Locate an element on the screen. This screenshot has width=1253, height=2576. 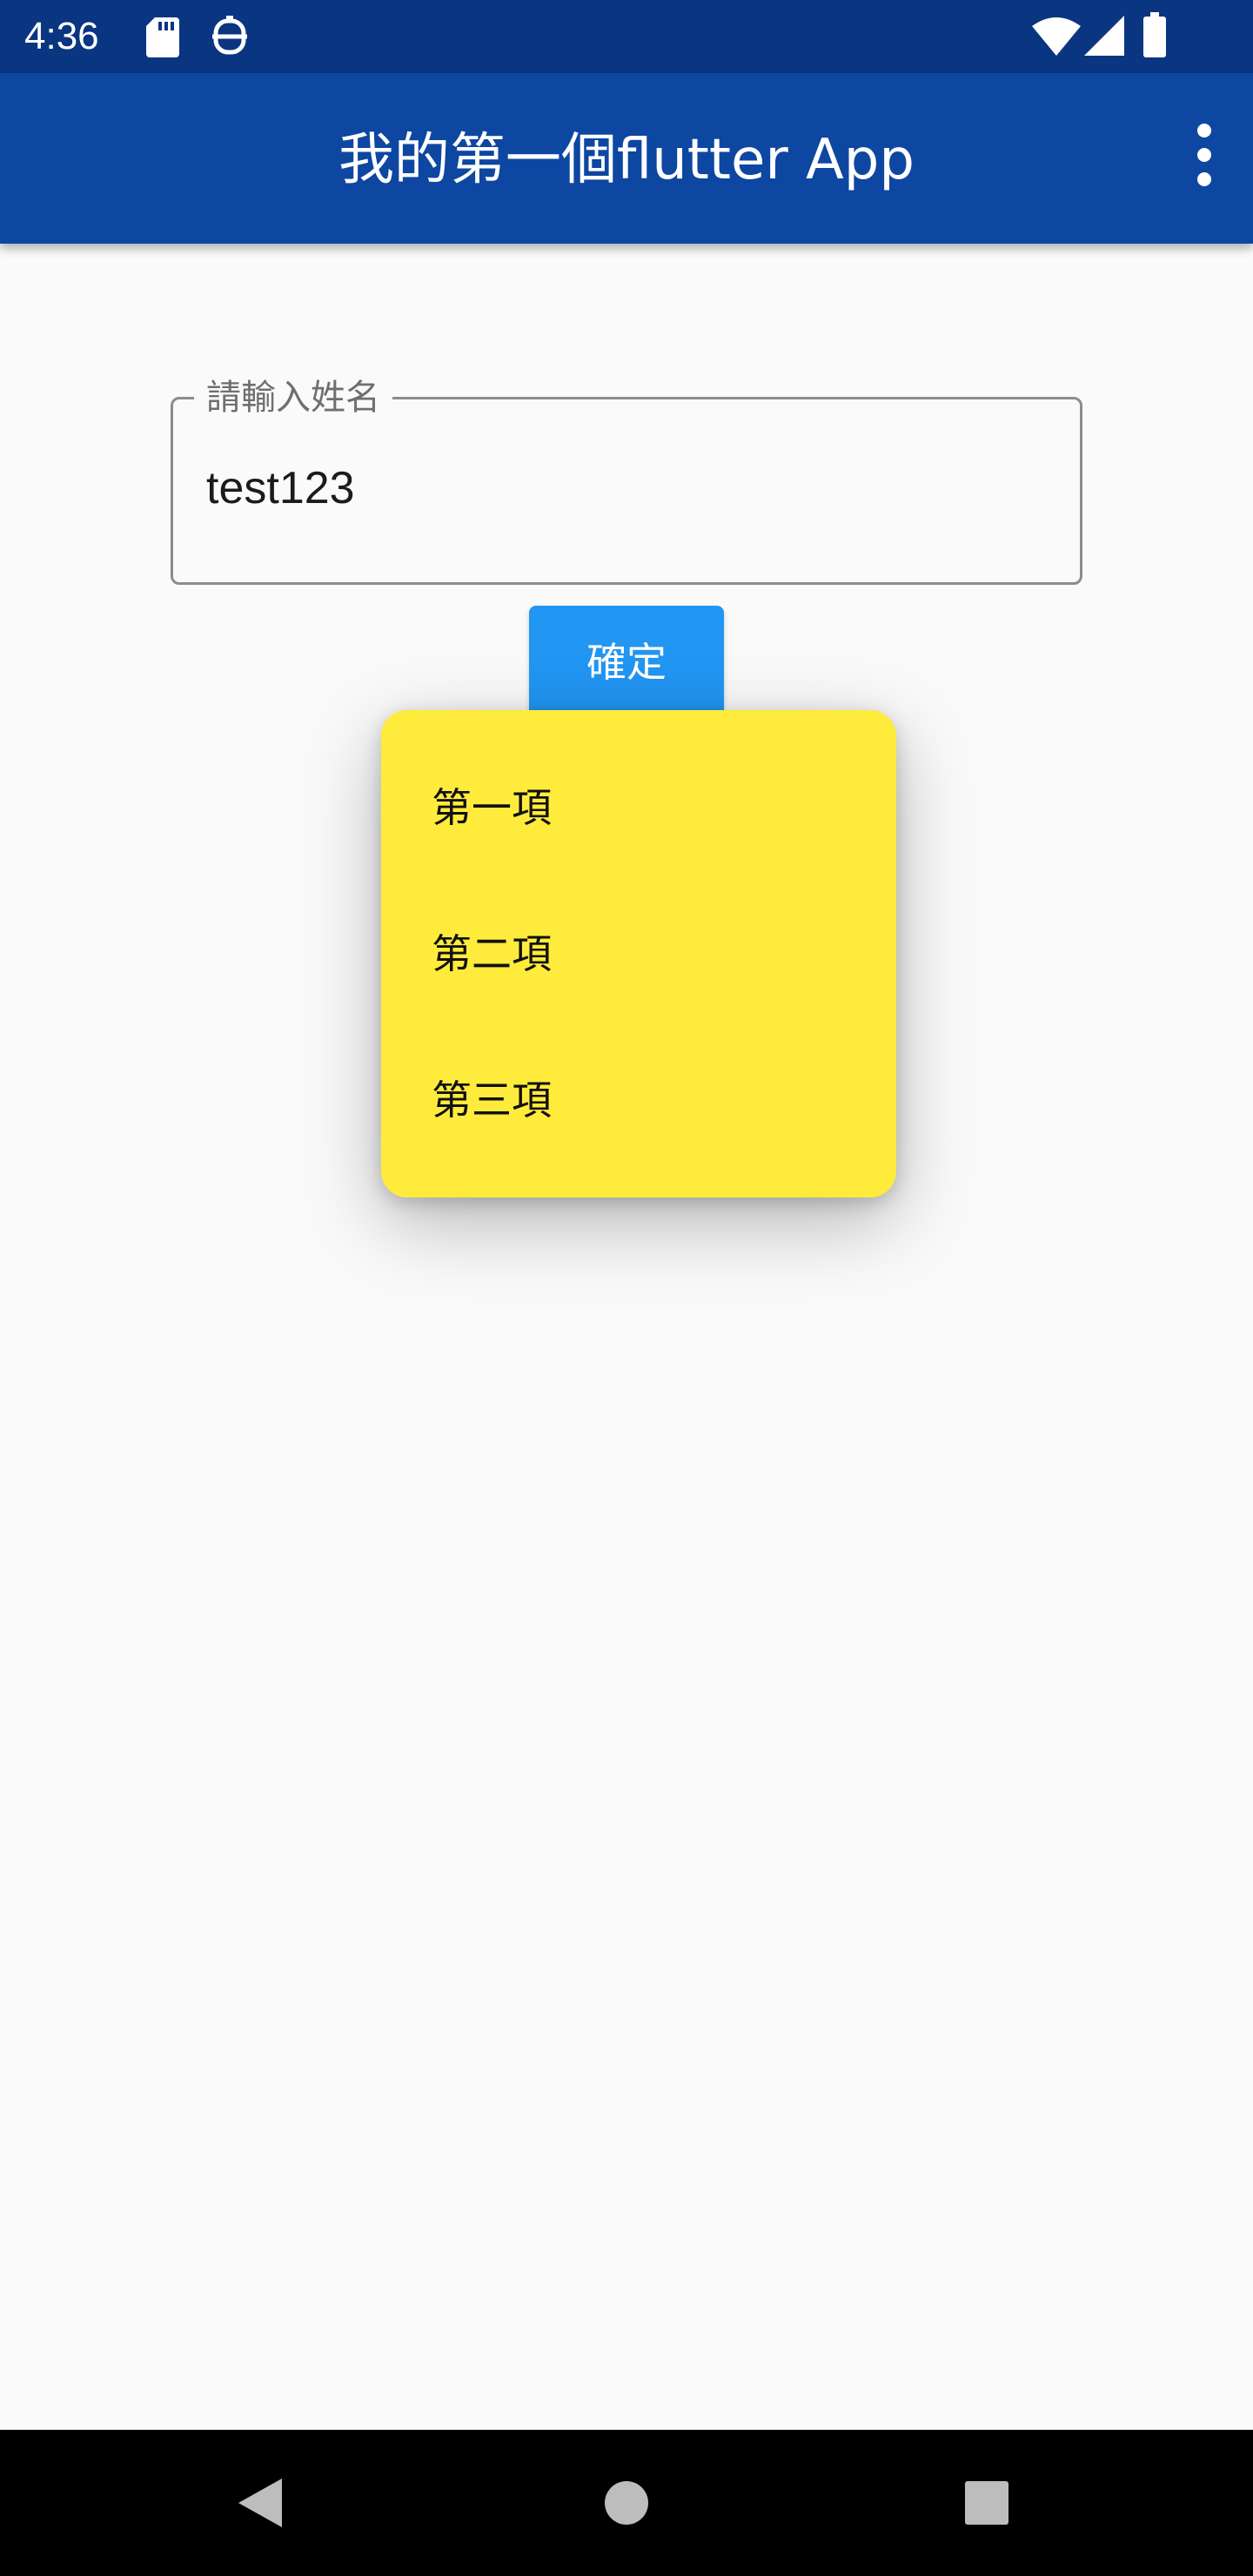
app-bar: 我的第一個flutter App is located at coordinates (626, 158).